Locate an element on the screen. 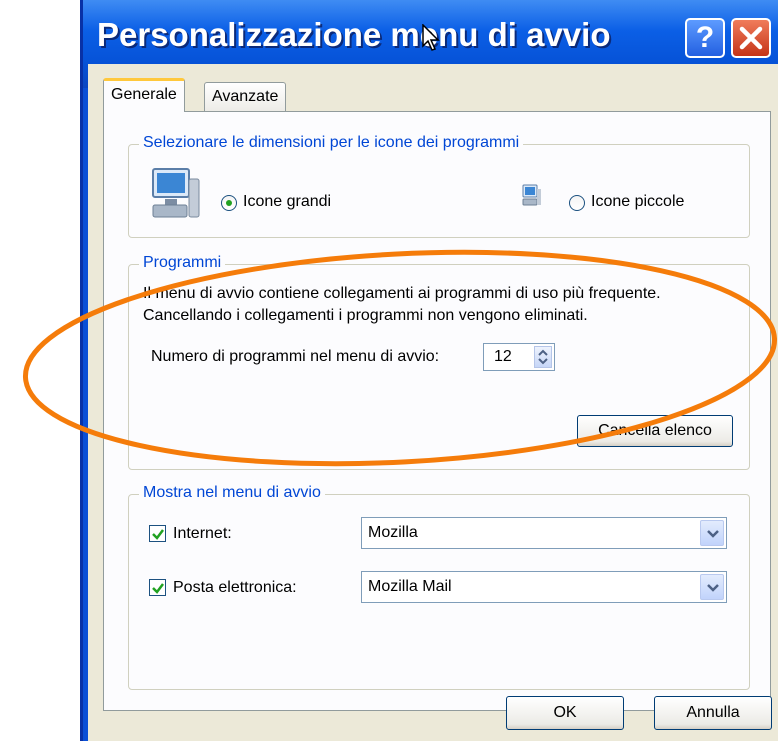 This screenshot has width=778, height=741. internet-combobox-value: Mozilla is located at coordinates (393, 533).